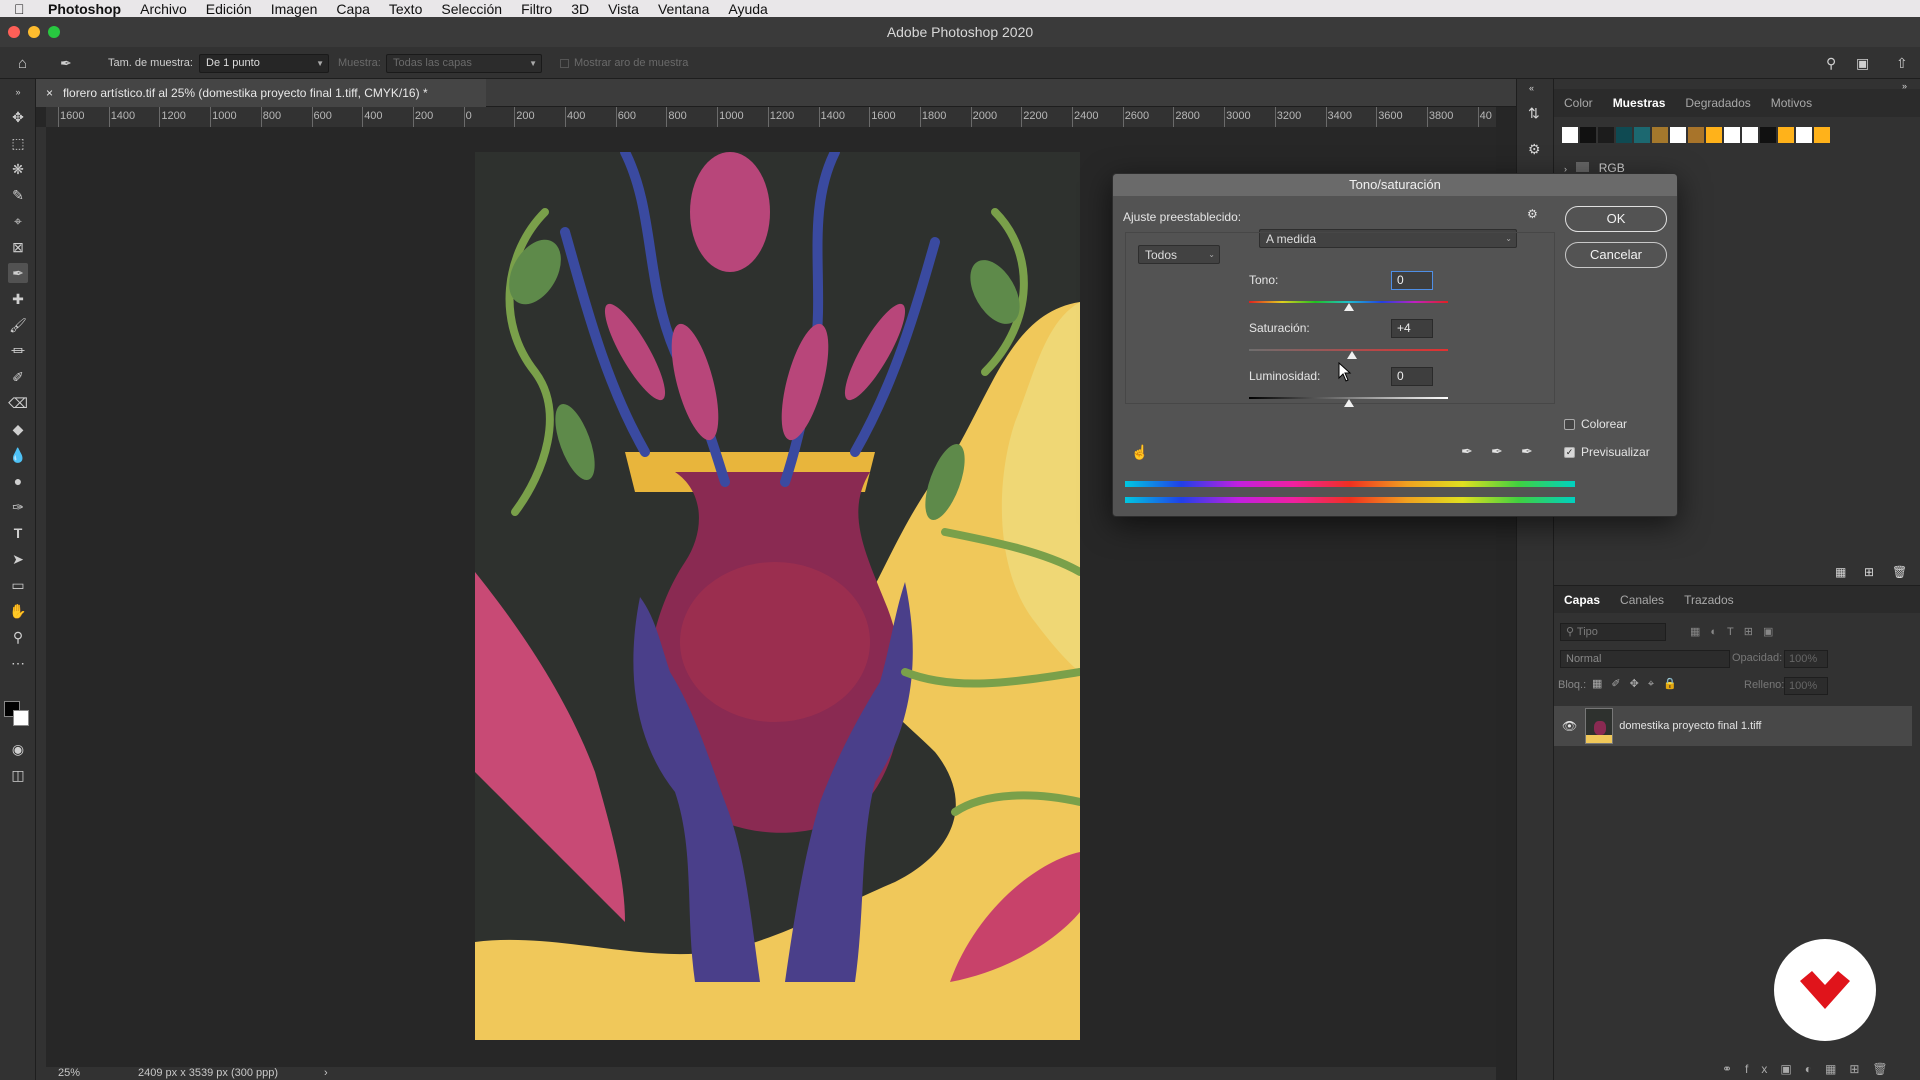  Describe the element at coordinates (18, 663) in the screenshot. I see `more-tools-icon: ⋯` at that location.